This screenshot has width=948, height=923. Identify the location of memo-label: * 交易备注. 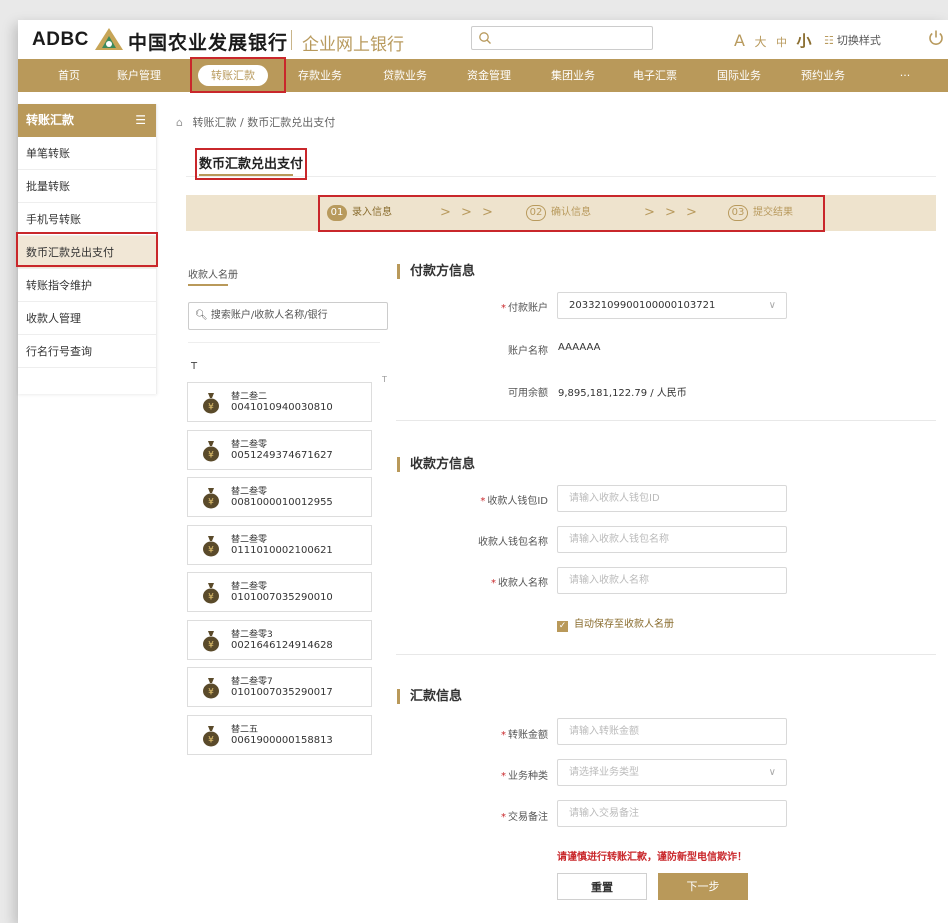
(524, 817).